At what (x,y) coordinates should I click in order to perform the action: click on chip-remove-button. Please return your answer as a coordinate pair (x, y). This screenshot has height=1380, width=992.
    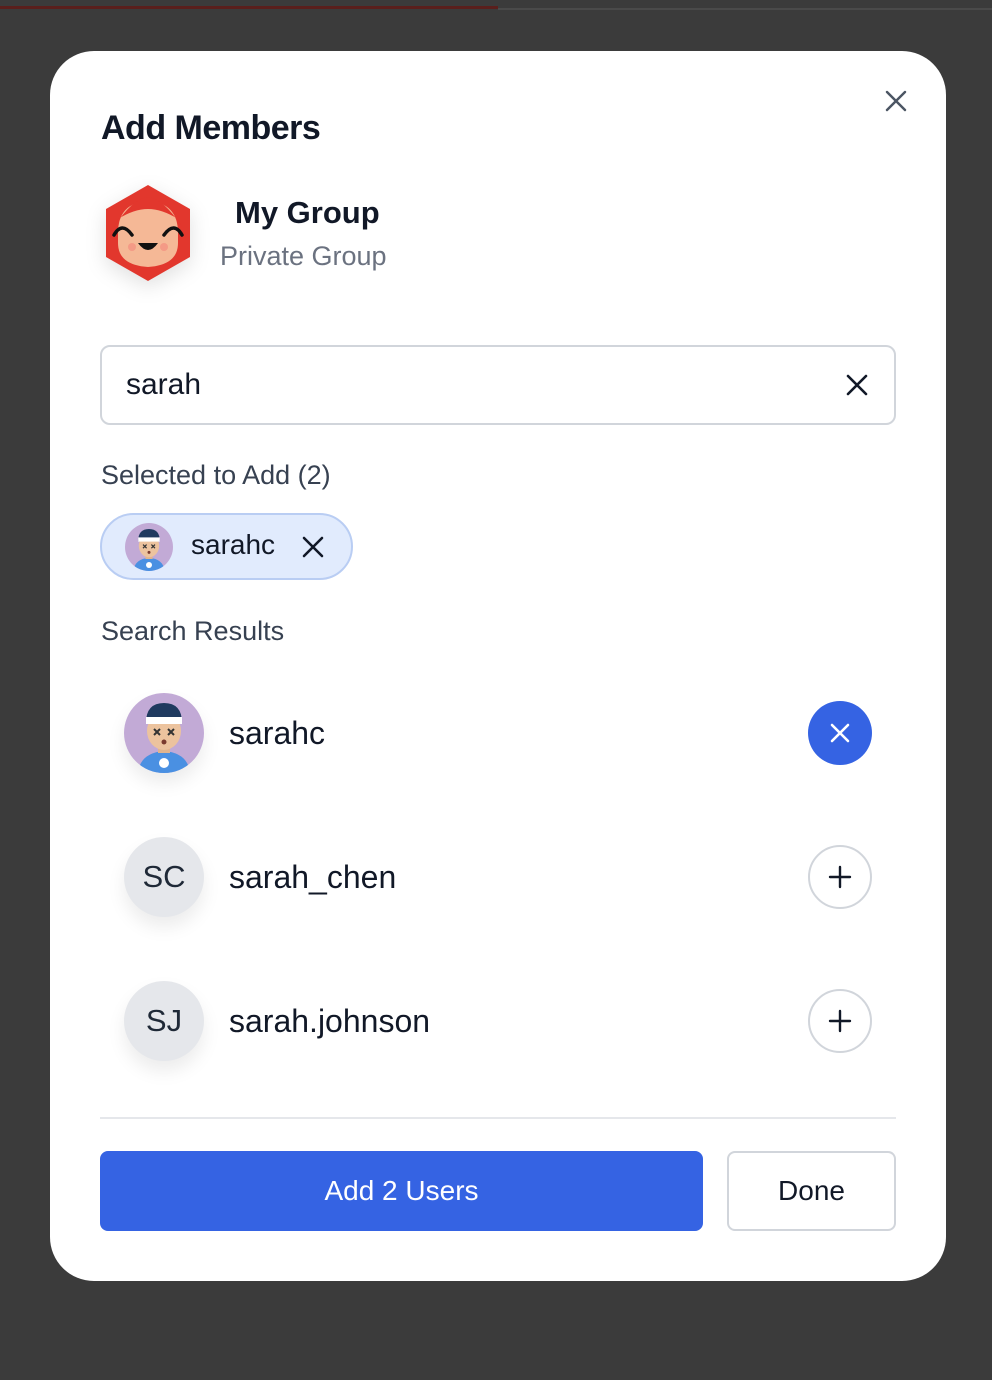
    Looking at the image, I should click on (313, 547).